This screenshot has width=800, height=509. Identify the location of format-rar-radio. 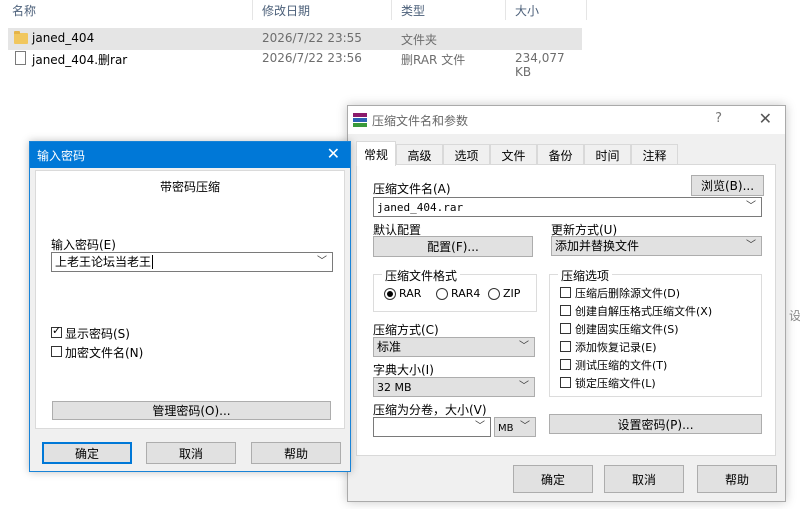
(390, 294).